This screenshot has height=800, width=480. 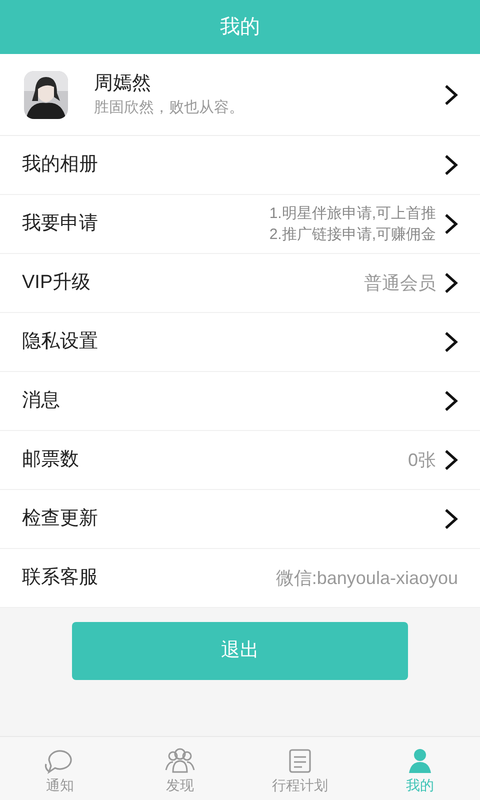 I want to click on row-value: 微信:banyoula-xiaoyou, so click(x=367, y=578).